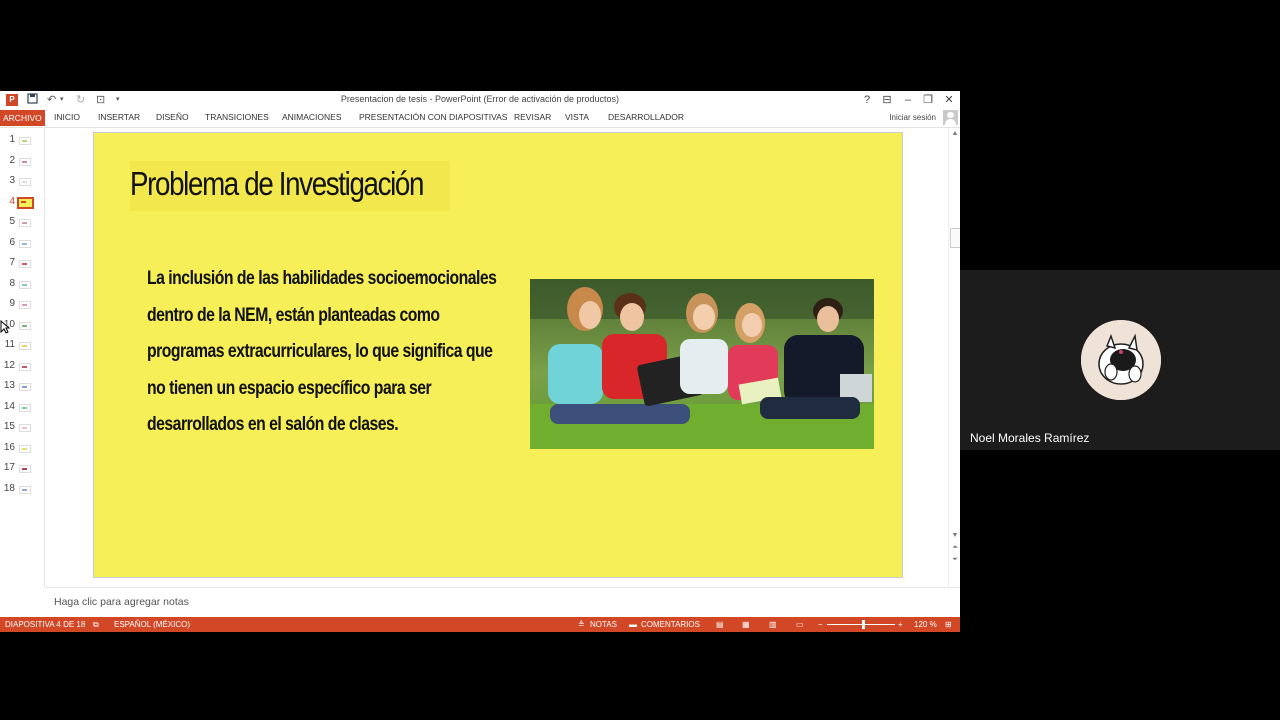 The image size is (1280, 720). I want to click on spelling-icon: ⧉, so click(96, 625).